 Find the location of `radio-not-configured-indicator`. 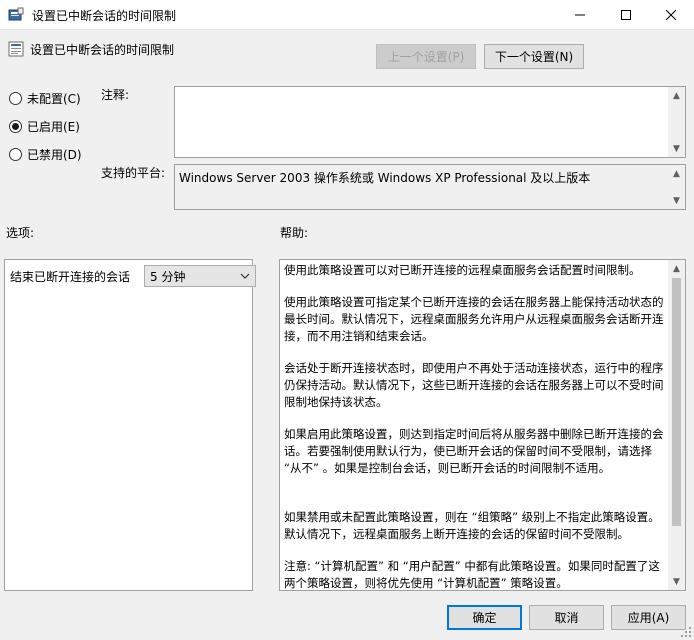

radio-not-configured-indicator is located at coordinates (15, 98).